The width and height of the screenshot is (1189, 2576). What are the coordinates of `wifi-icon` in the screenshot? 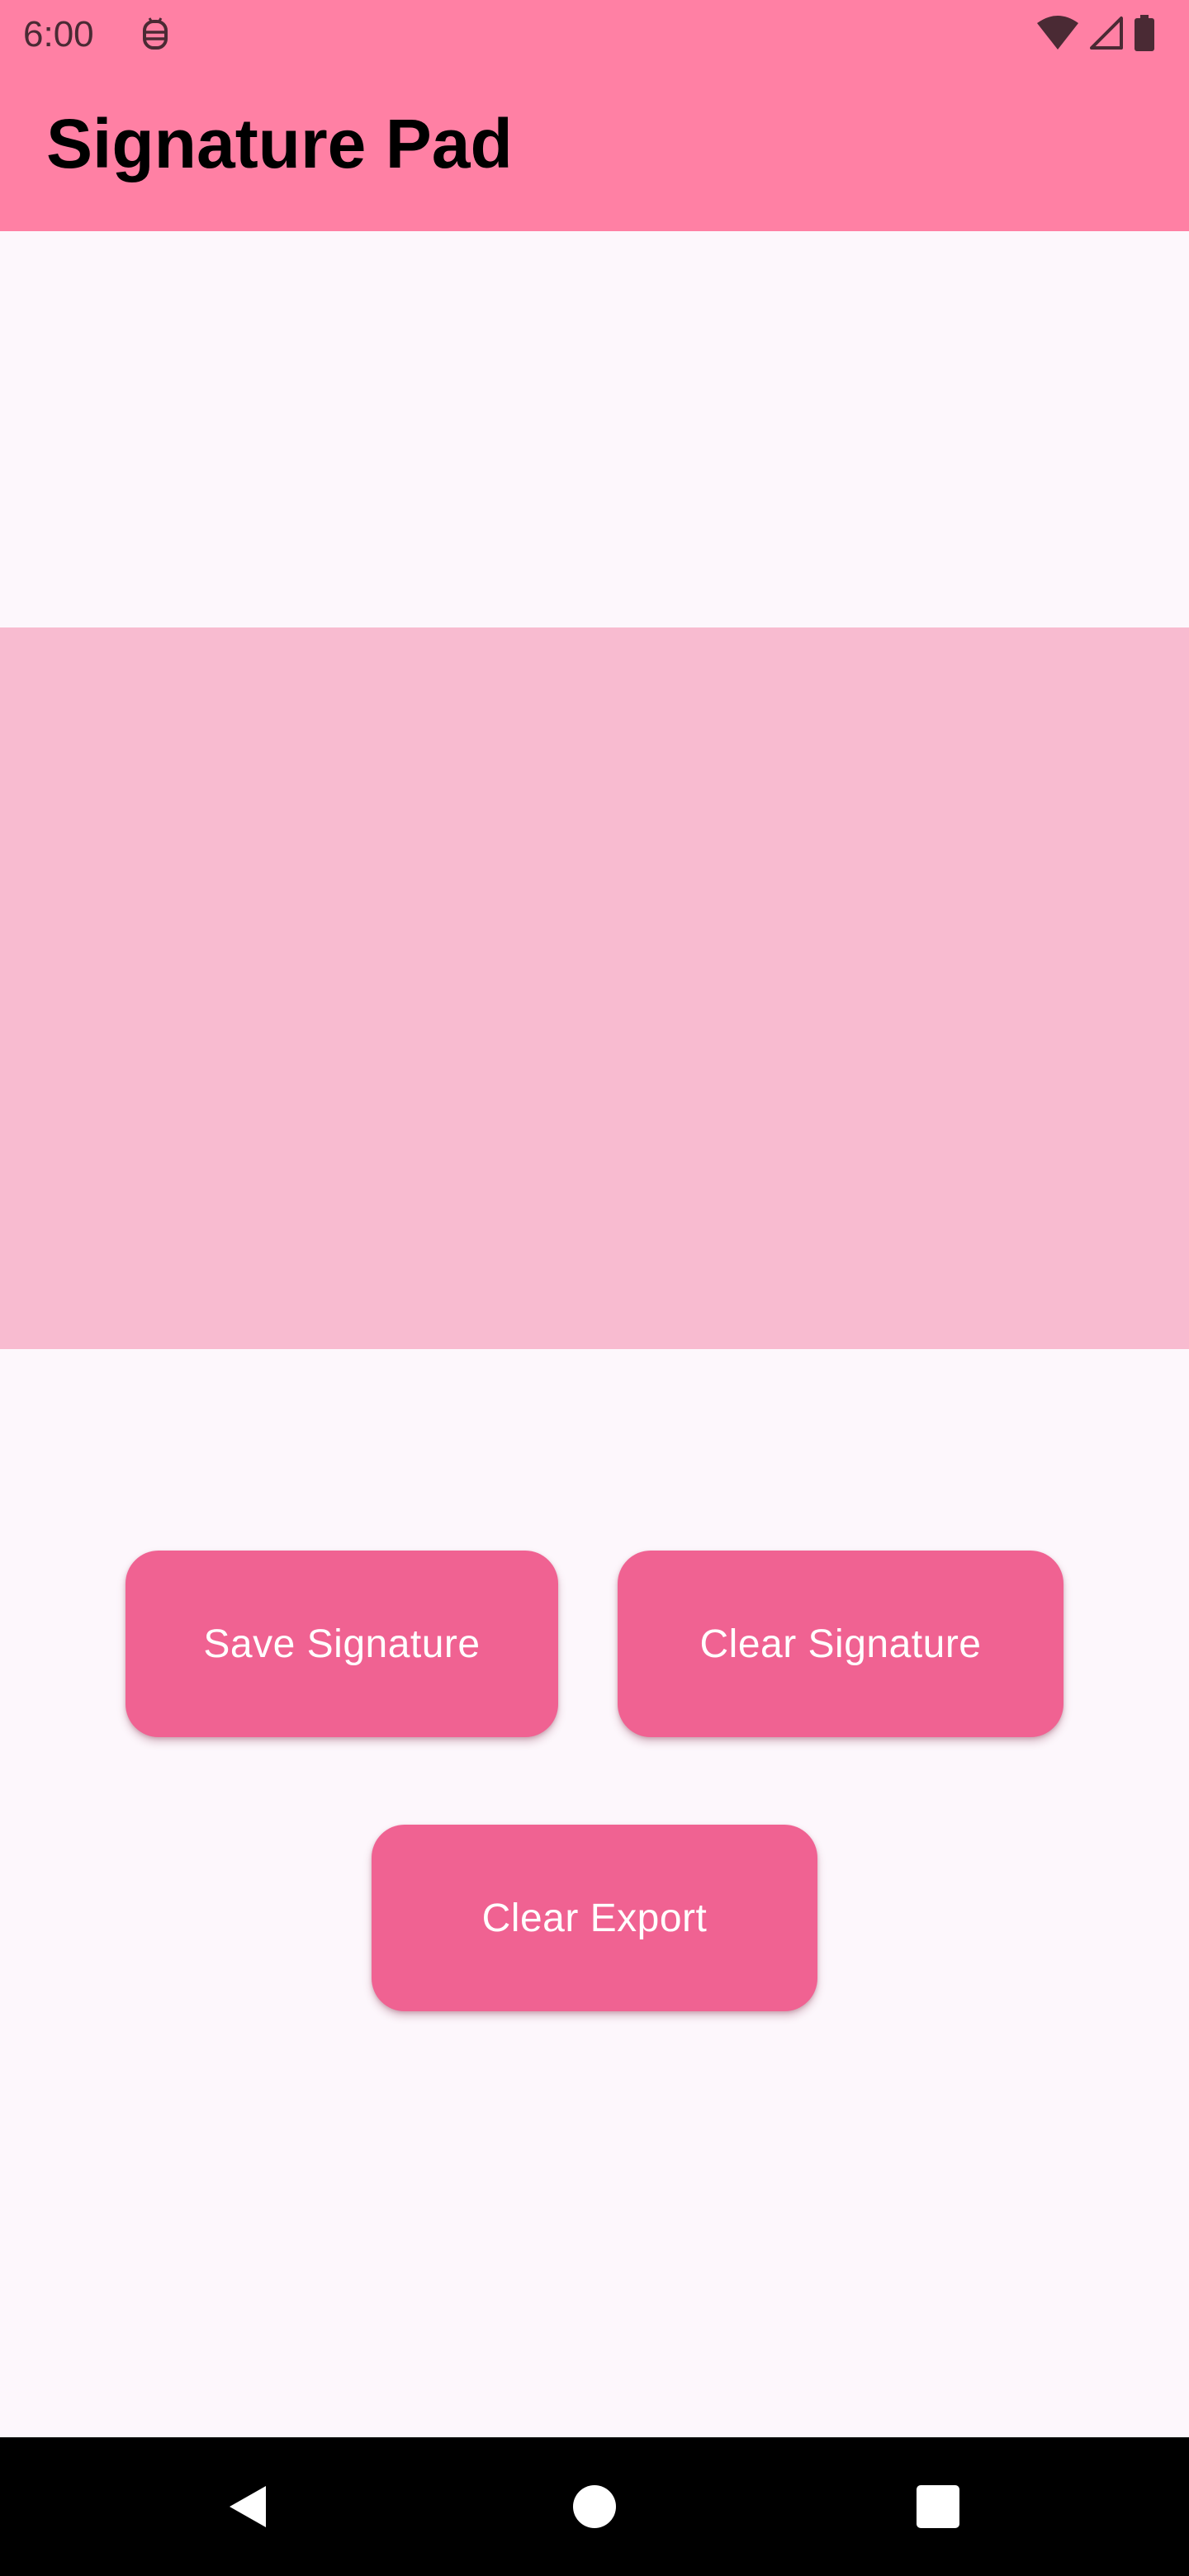 It's located at (1057, 35).